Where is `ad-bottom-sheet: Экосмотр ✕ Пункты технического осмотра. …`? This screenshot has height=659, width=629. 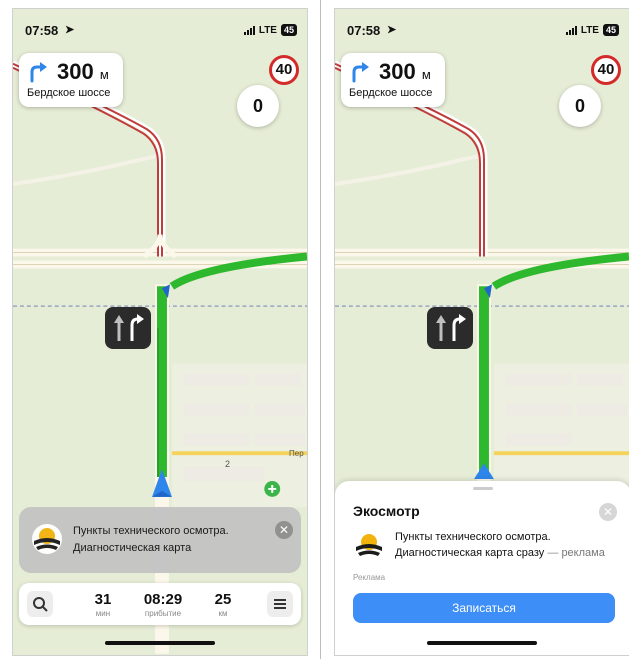
ad-bottom-sheet: Экосмотр ✕ Пункты технического осмотра. … is located at coordinates (482, 568).